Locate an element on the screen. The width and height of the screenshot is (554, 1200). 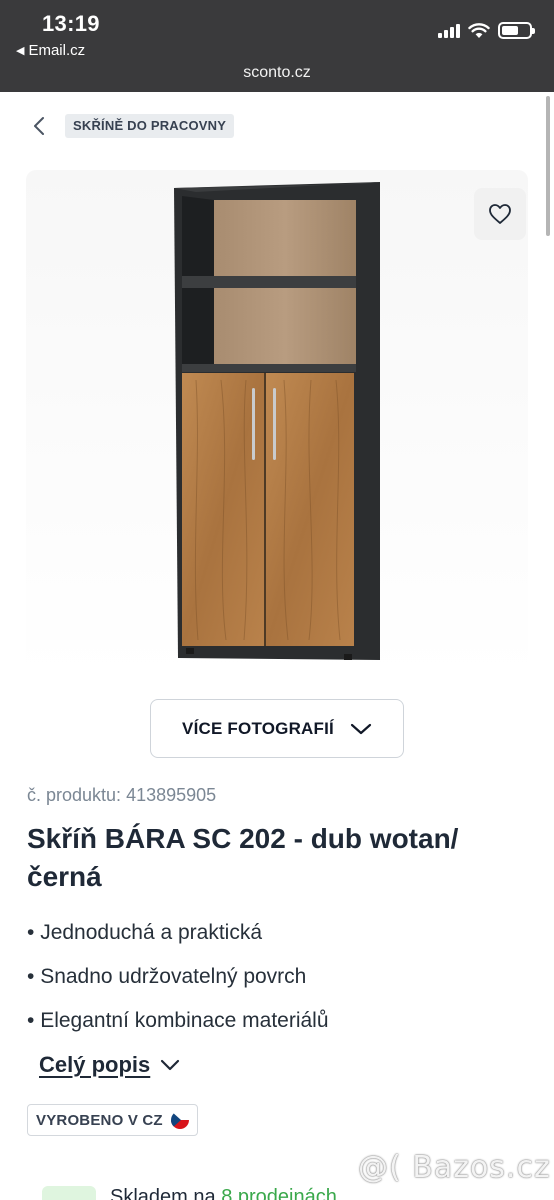
back-to-app-link: ◀ Email.cz is located at coordinates (50, 50).